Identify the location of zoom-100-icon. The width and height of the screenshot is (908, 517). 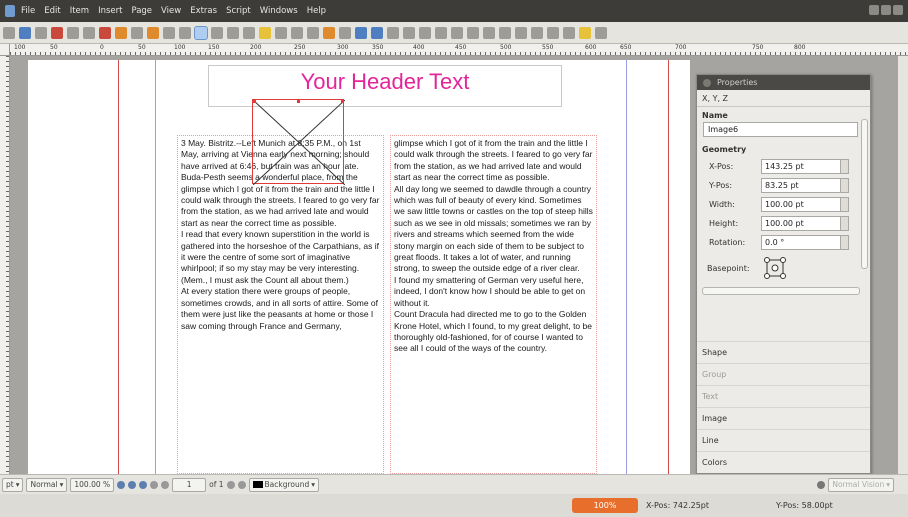
(132, 484).